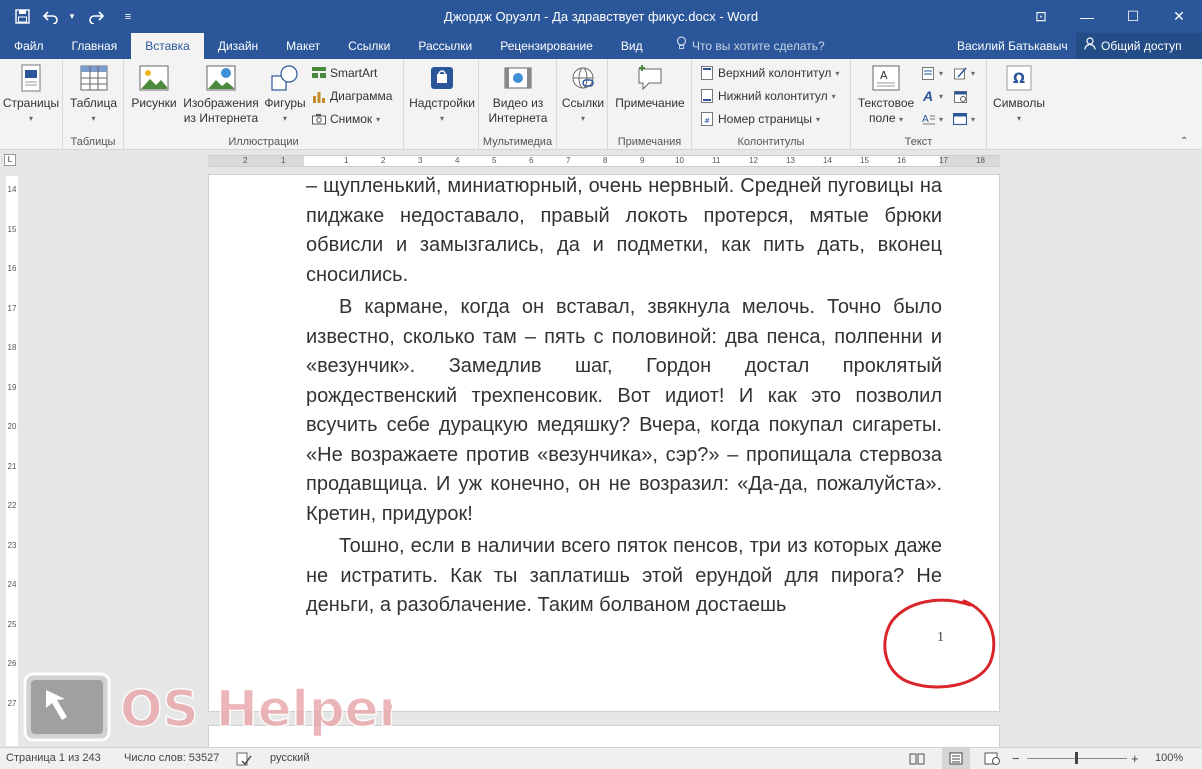 This screenshot has height=769, width=1202. What do you see at coordinates (93, 94) in the screenshot?
I see `table-button: Таблица ▾` at bounding box center [93, 94].